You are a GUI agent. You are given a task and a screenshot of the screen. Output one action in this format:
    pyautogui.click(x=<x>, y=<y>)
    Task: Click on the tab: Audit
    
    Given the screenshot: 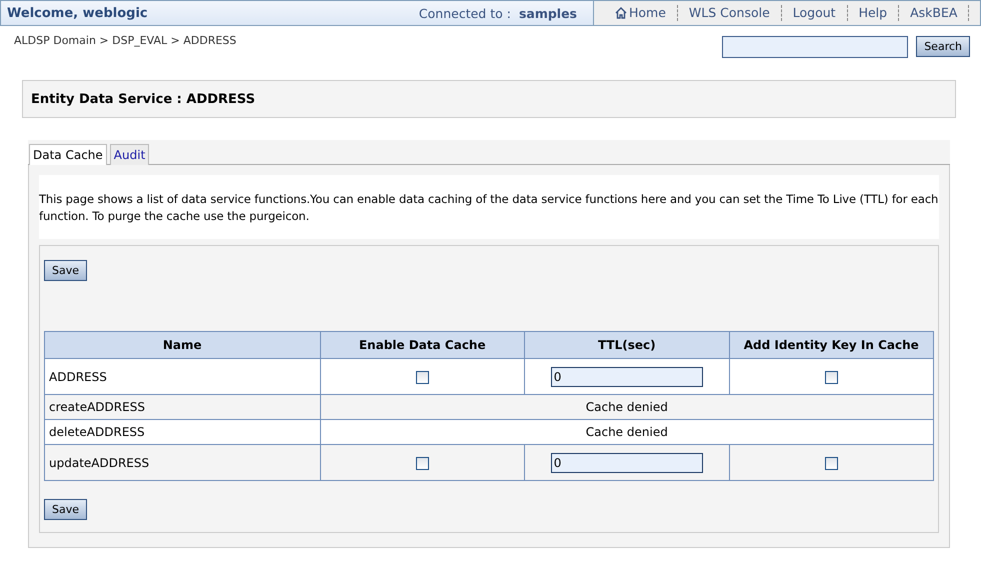 What is the action you would take?
    pyautogui.click(x=130, y=154)
    